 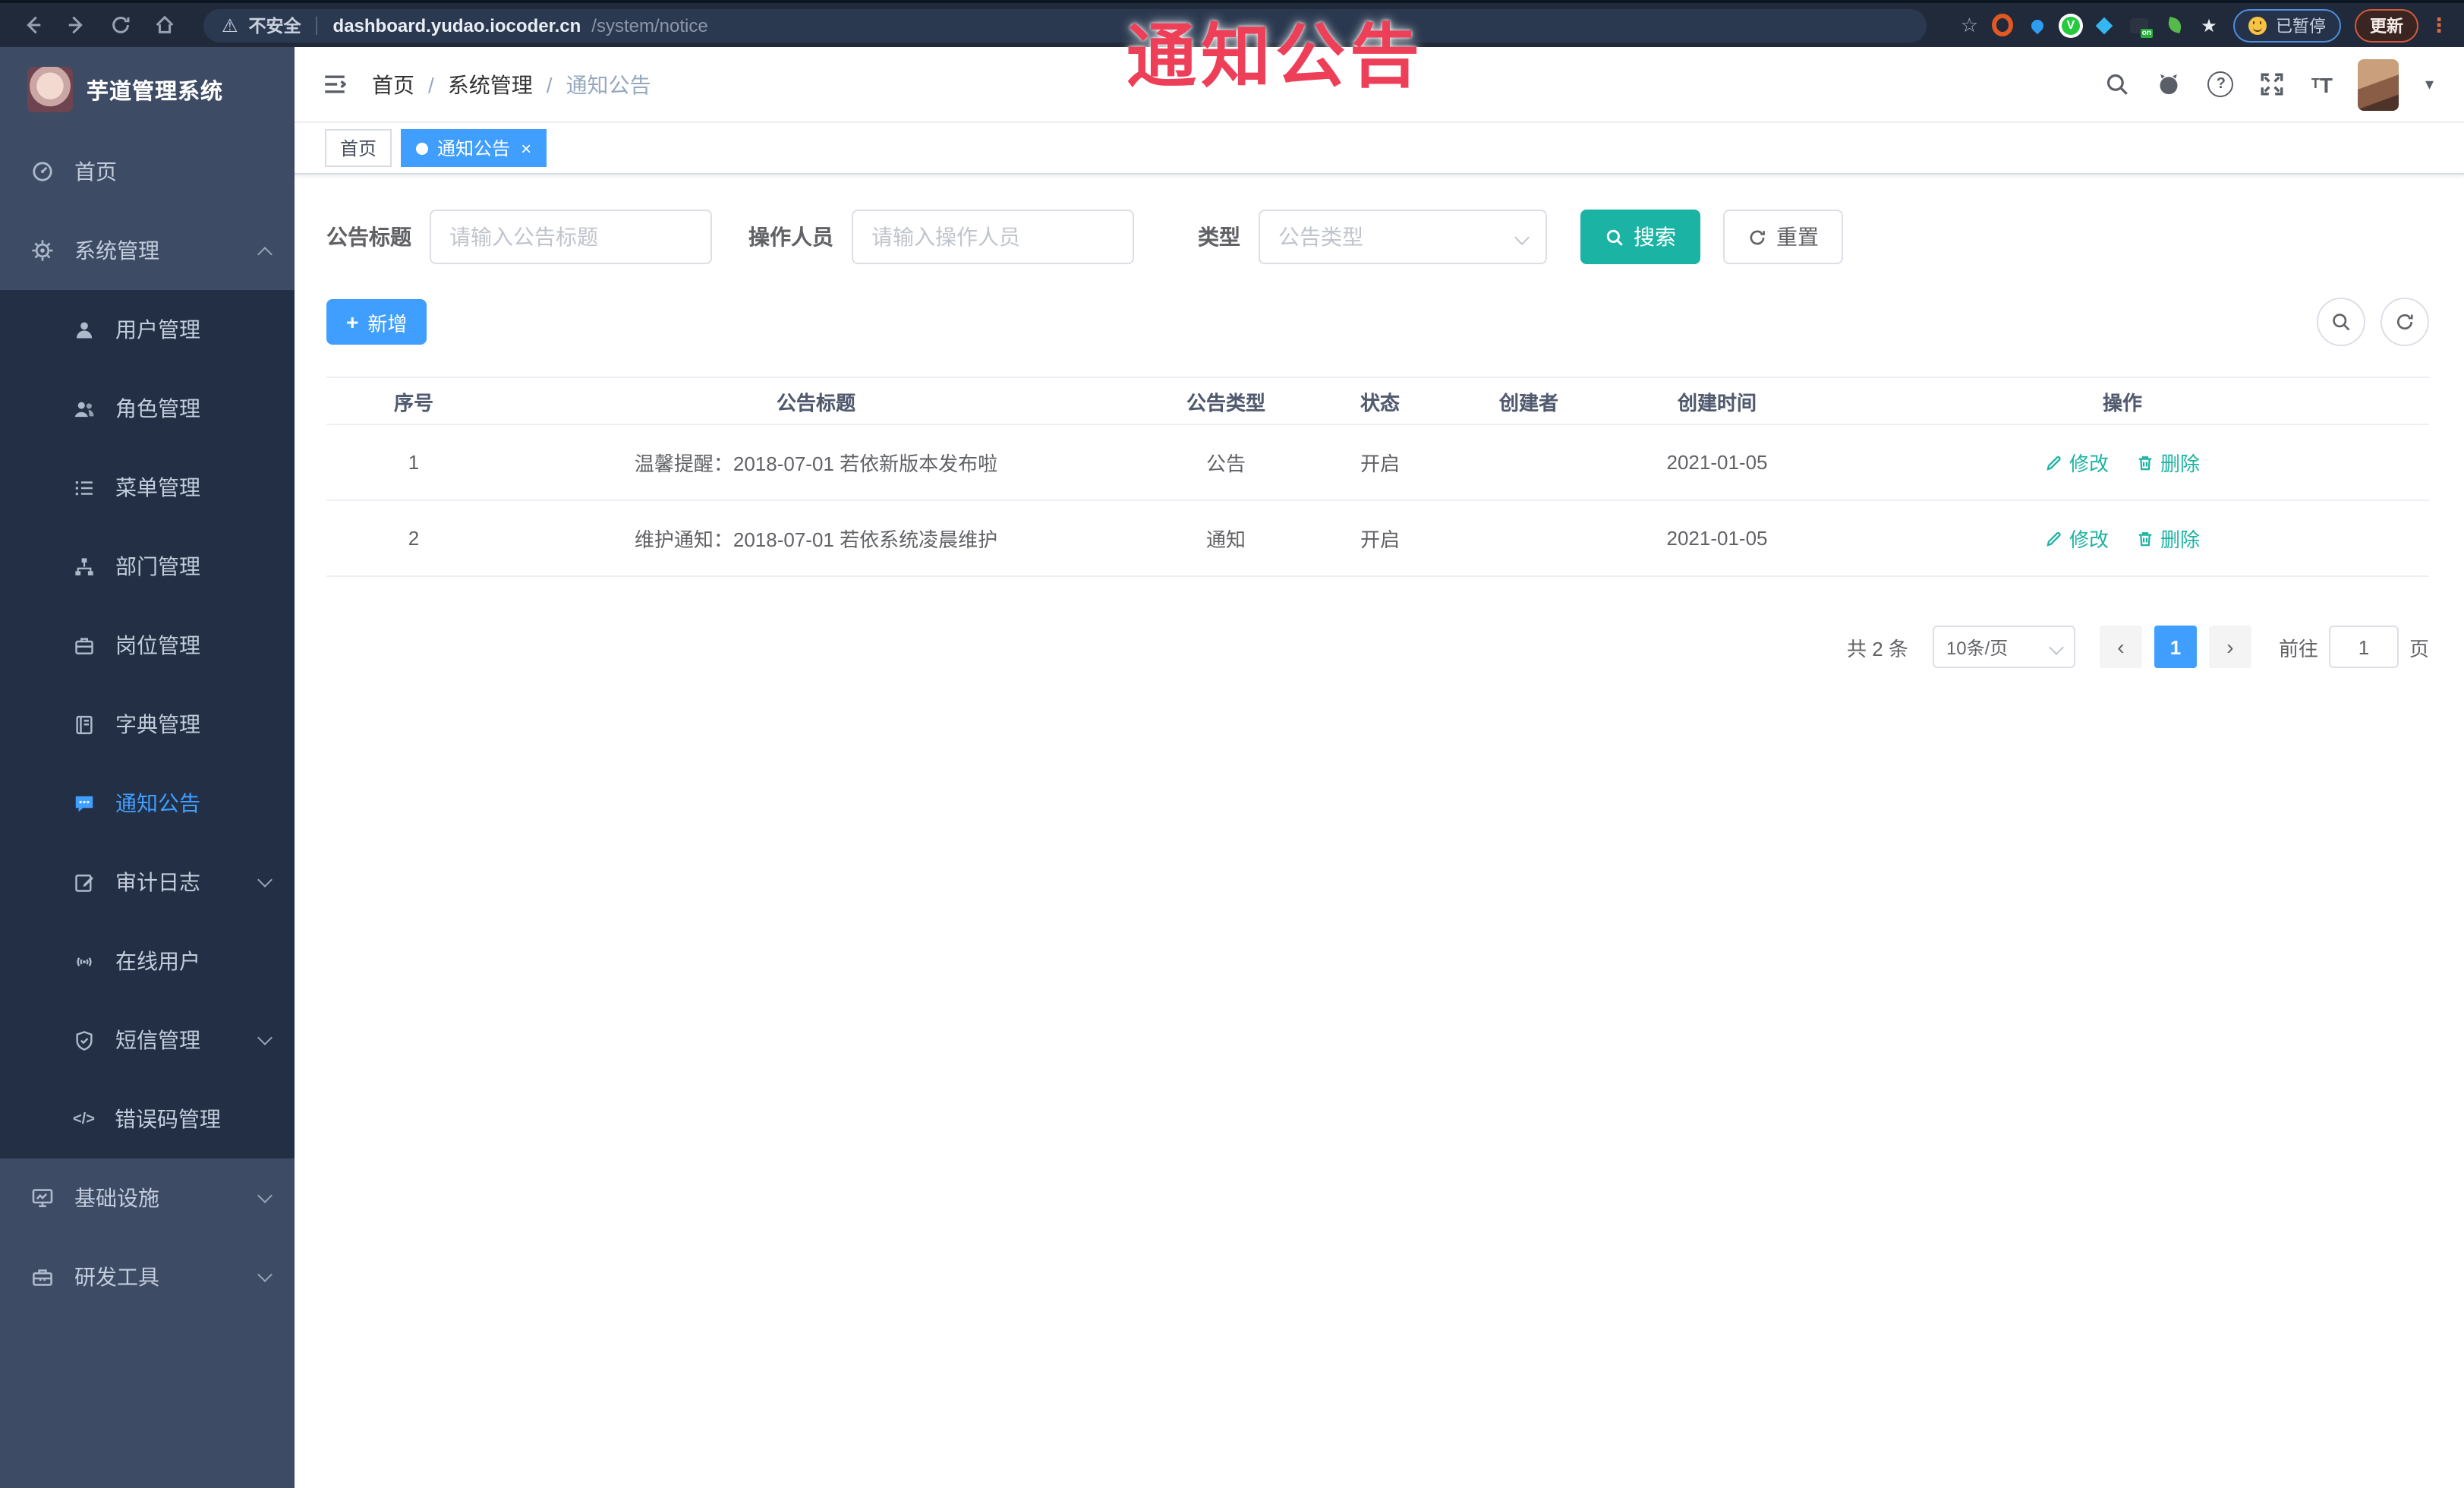 What do you see at coordinates (84, 803) in the screenshot?
I see `chat-bubble-icon` at bounding box center [84, 803].